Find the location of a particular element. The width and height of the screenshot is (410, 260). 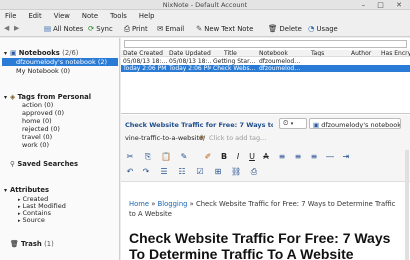

copy-icon: ⎘ is located at coordinates (148, 157).